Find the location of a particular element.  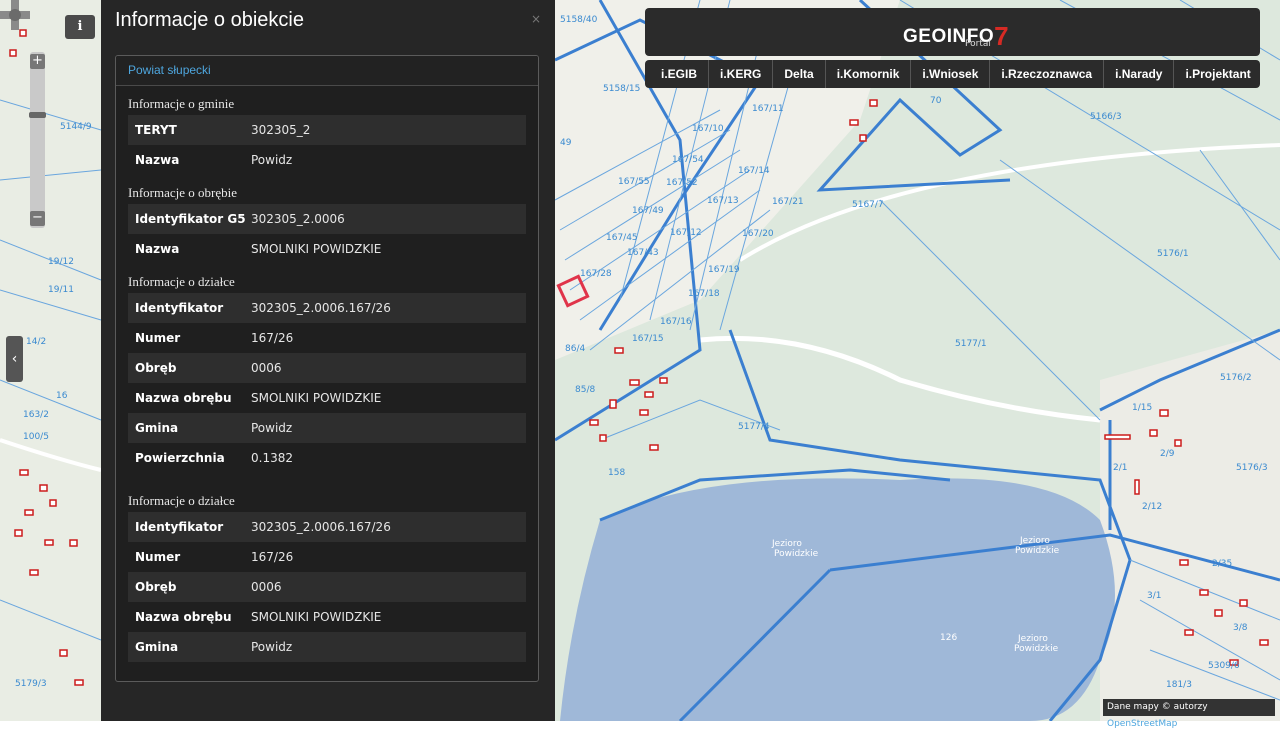

info-row: Identyfikator G5 302305_2.0006 is located at coordinates (327, 219).